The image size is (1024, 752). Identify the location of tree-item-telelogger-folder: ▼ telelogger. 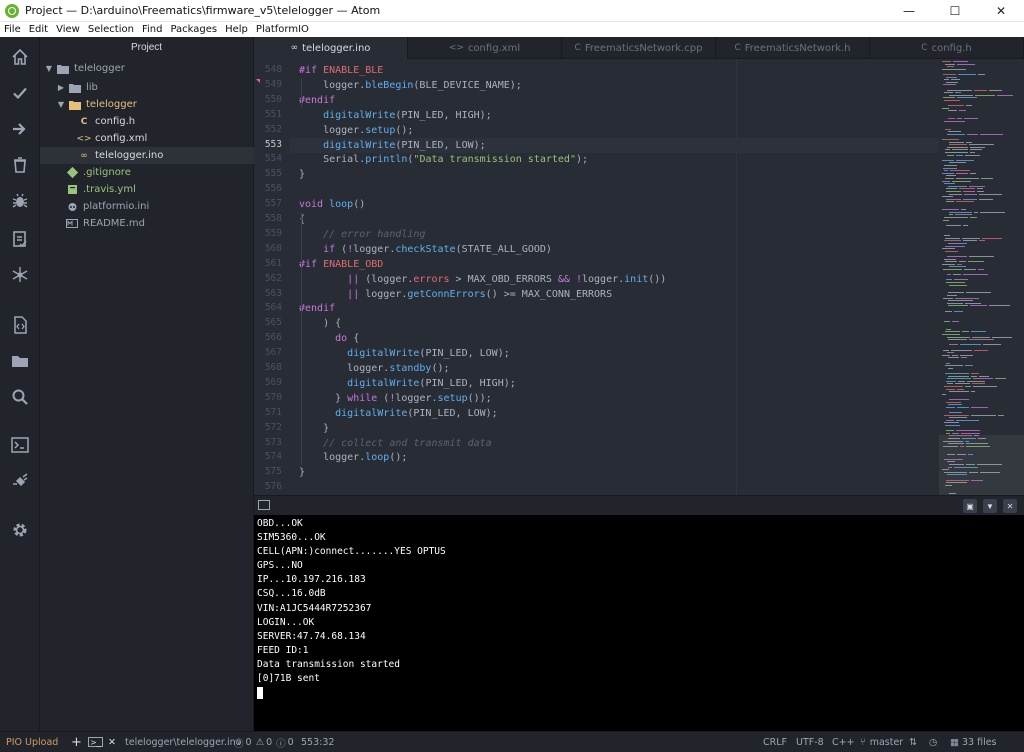
(147, 104).